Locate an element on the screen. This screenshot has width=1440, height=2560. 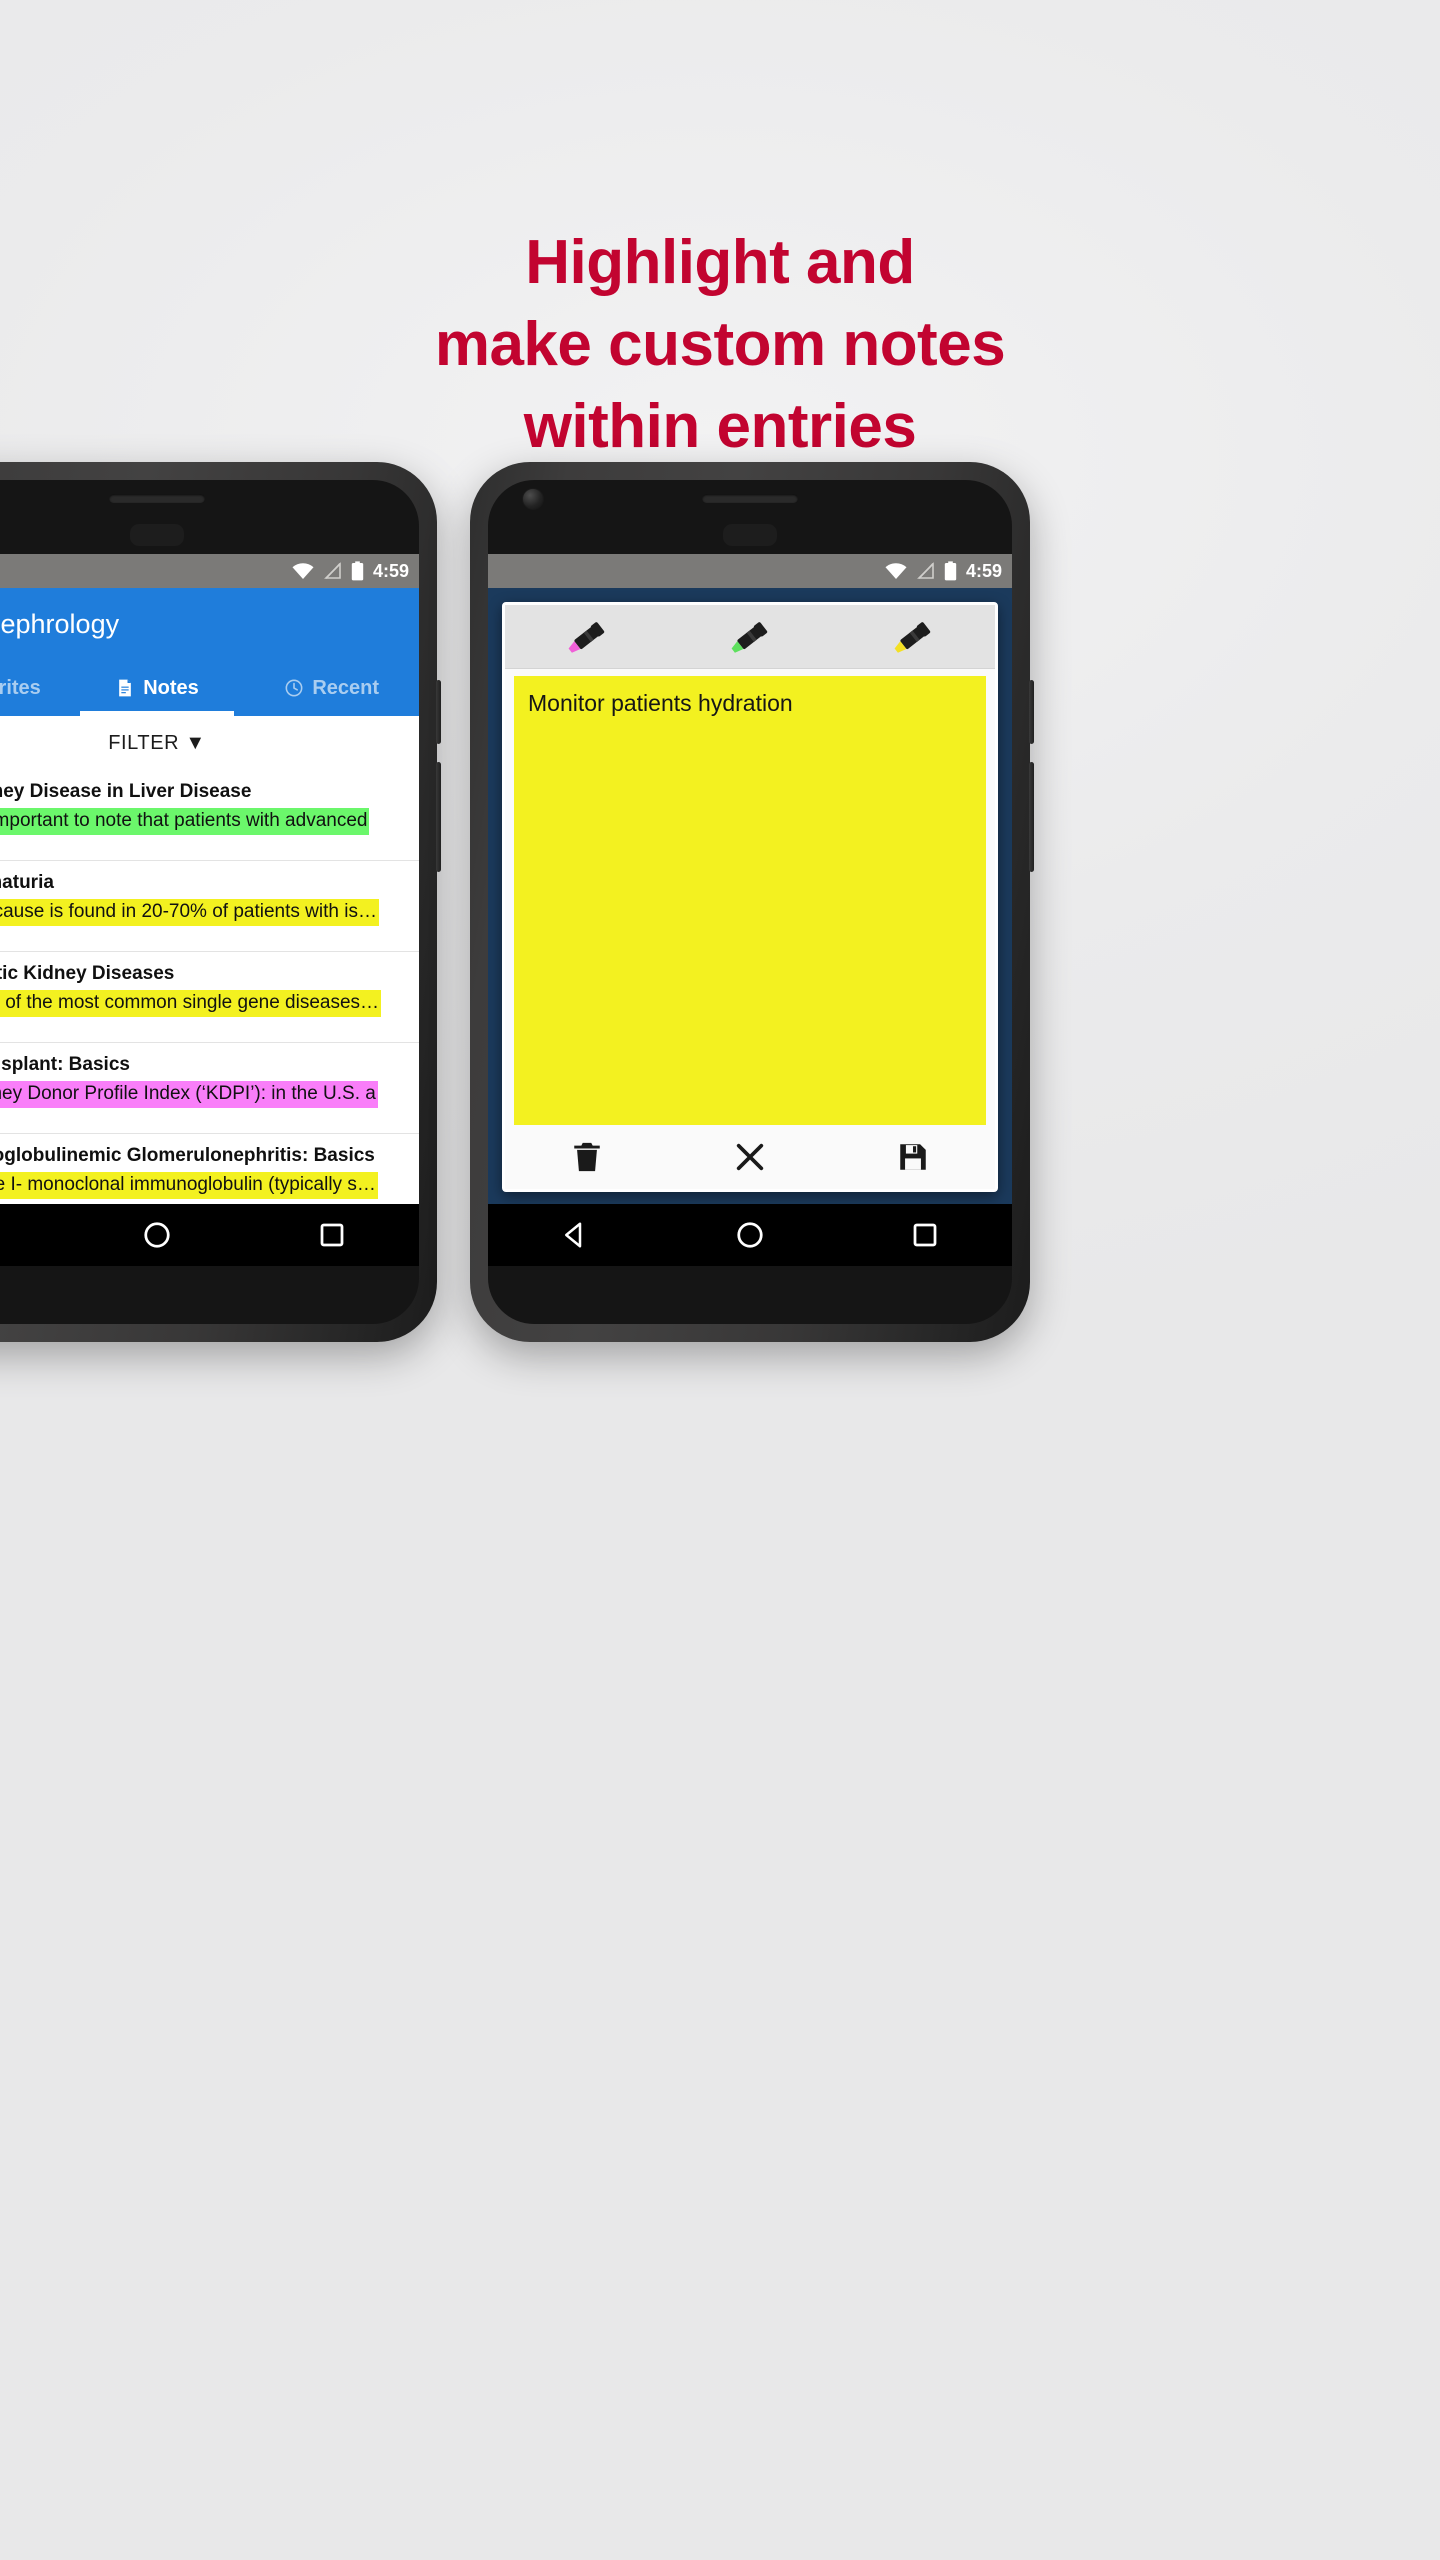
chevron-down-icon: ▼ is located at coordinates (195, 742).